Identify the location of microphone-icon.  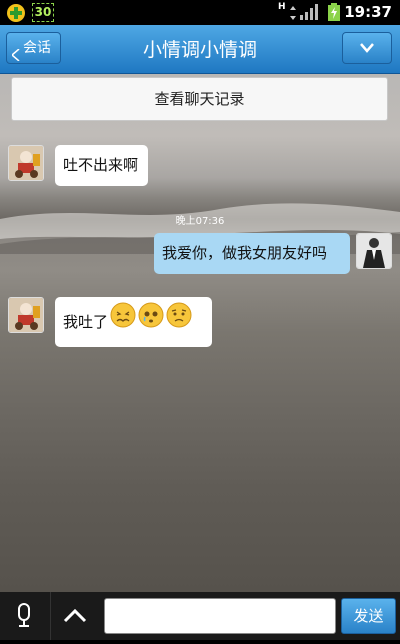
(24, 615).